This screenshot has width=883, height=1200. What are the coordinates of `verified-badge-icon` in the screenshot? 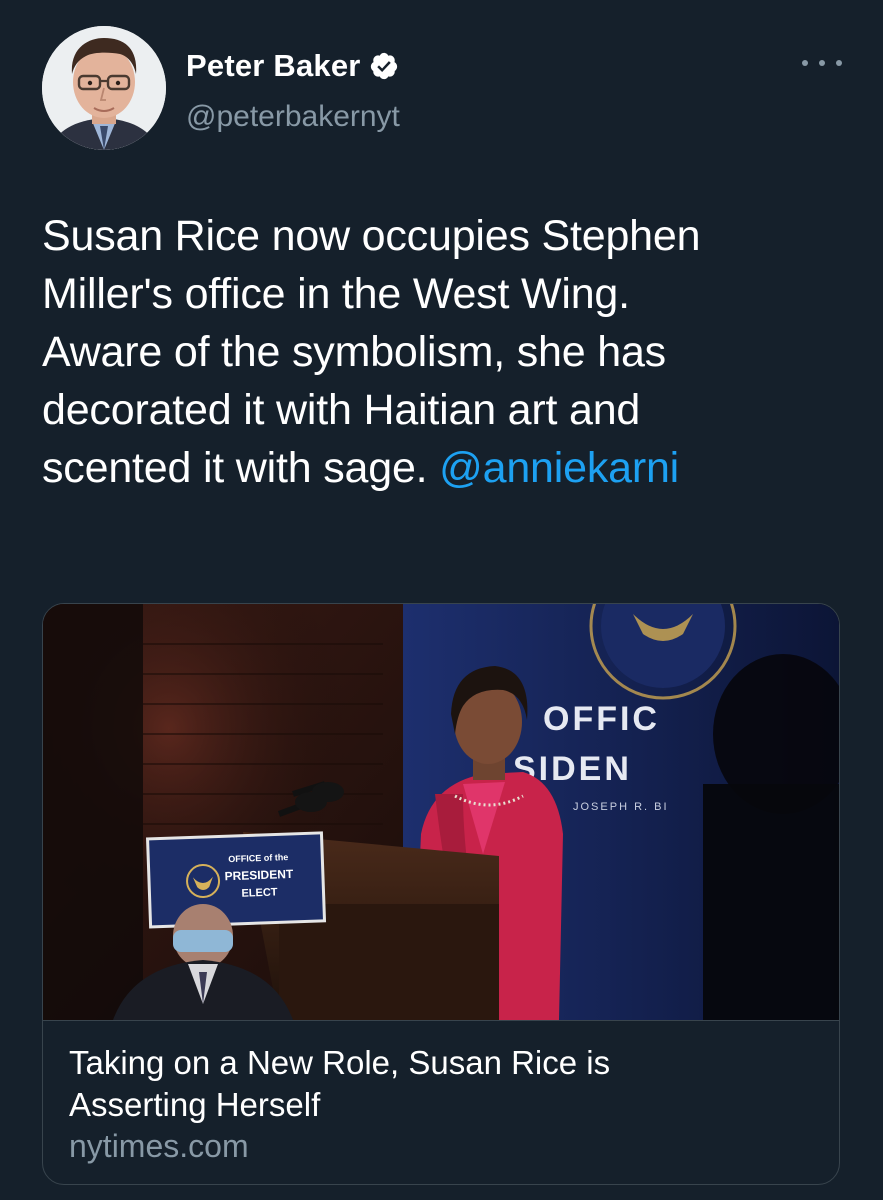 It's located at (384, 66).